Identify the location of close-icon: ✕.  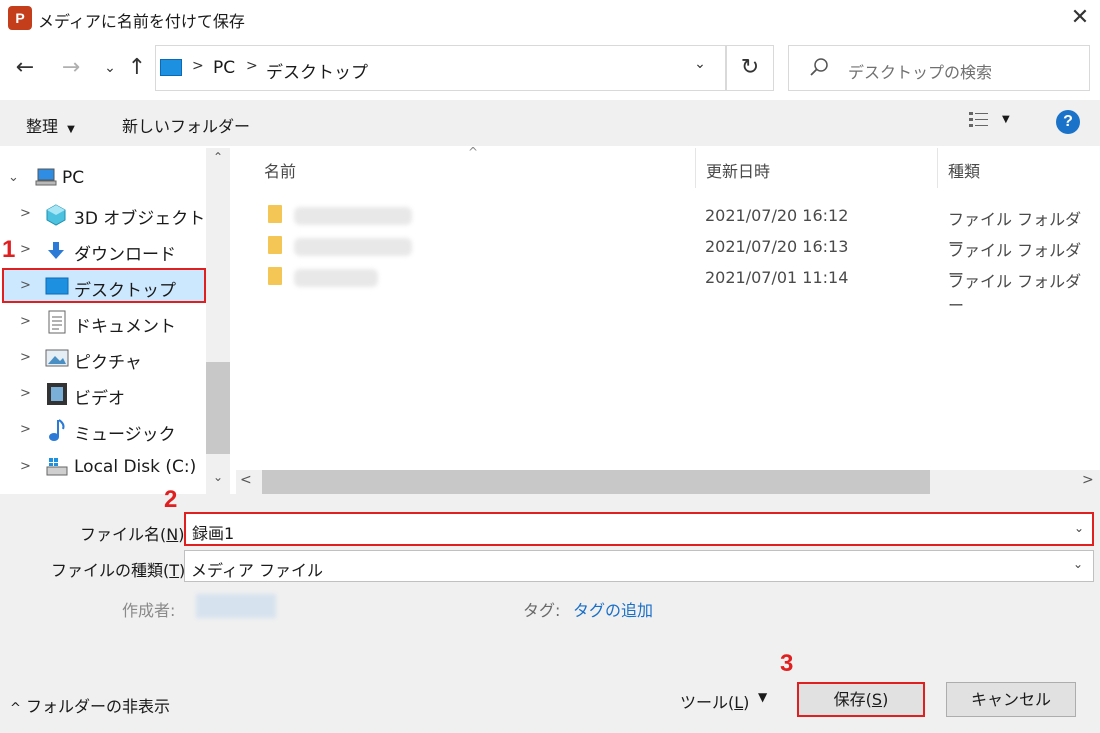
(1080, 17).